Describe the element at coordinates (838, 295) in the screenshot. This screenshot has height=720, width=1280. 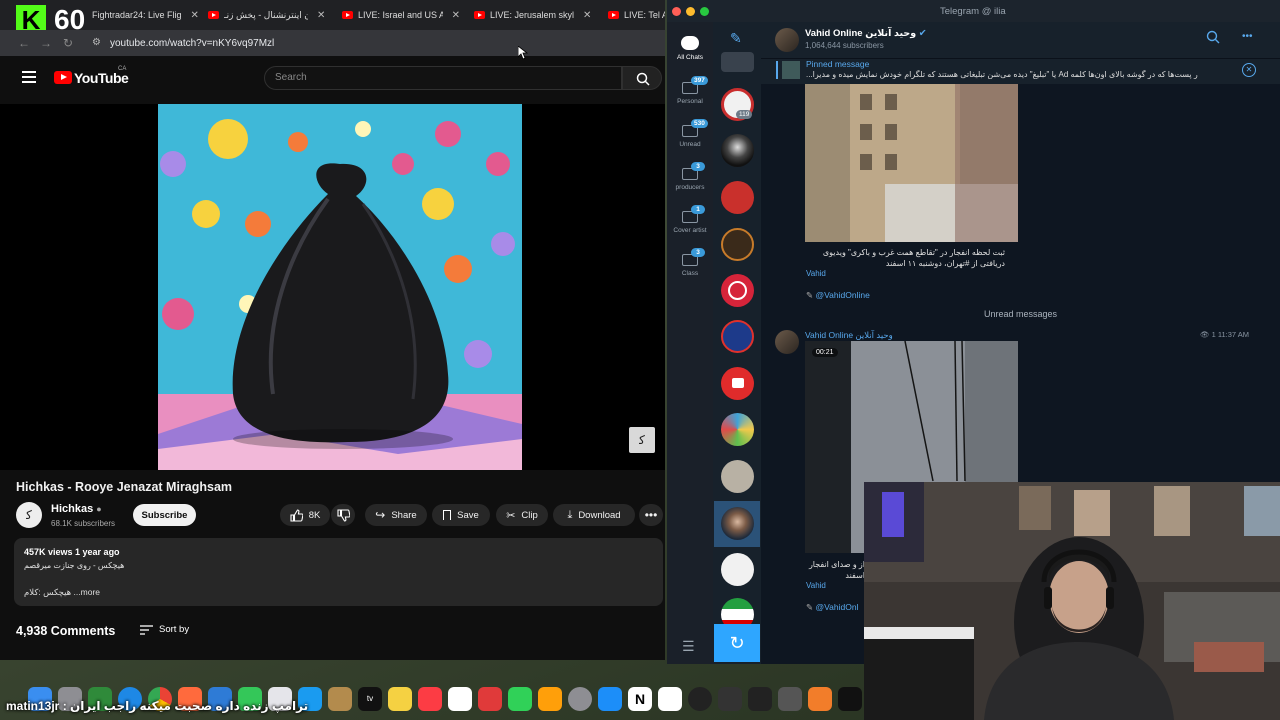
I see `message-link: ✎ @VahidOnline` at that location.